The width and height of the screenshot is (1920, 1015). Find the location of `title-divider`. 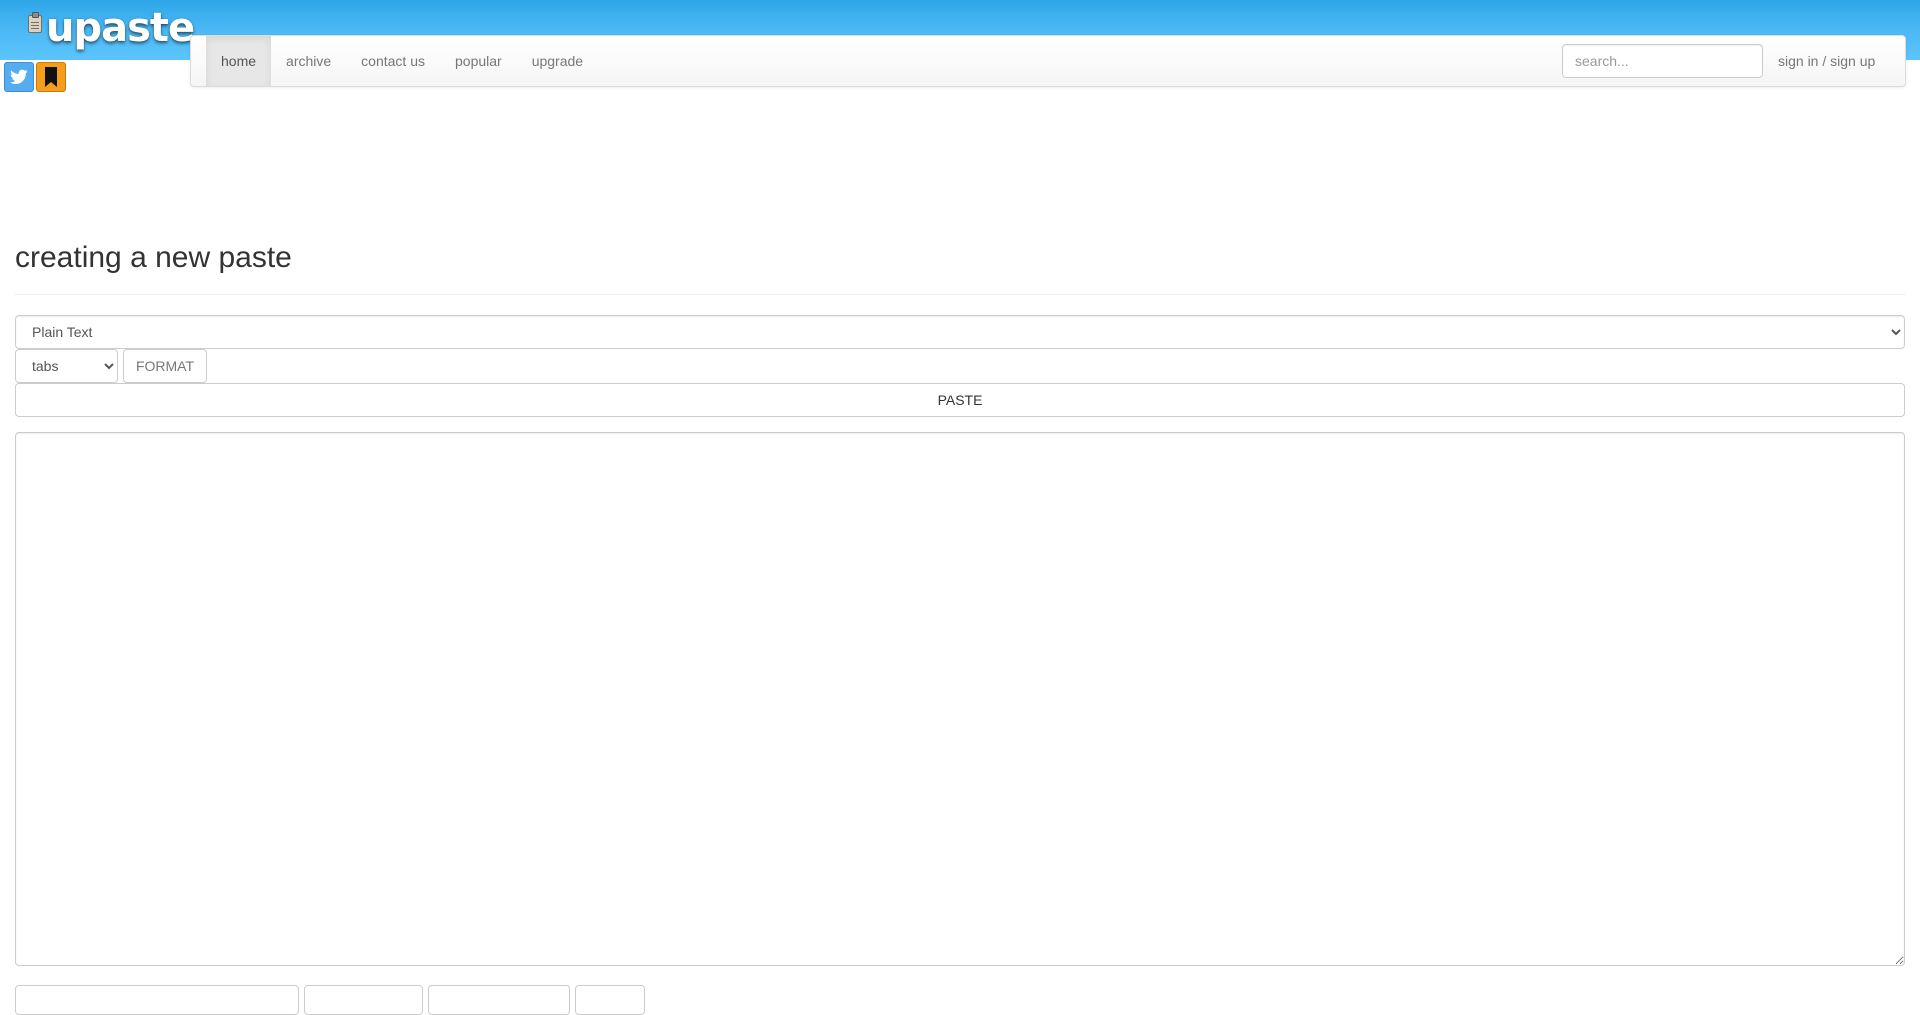

title-divider is located at coordinates (960, 294).